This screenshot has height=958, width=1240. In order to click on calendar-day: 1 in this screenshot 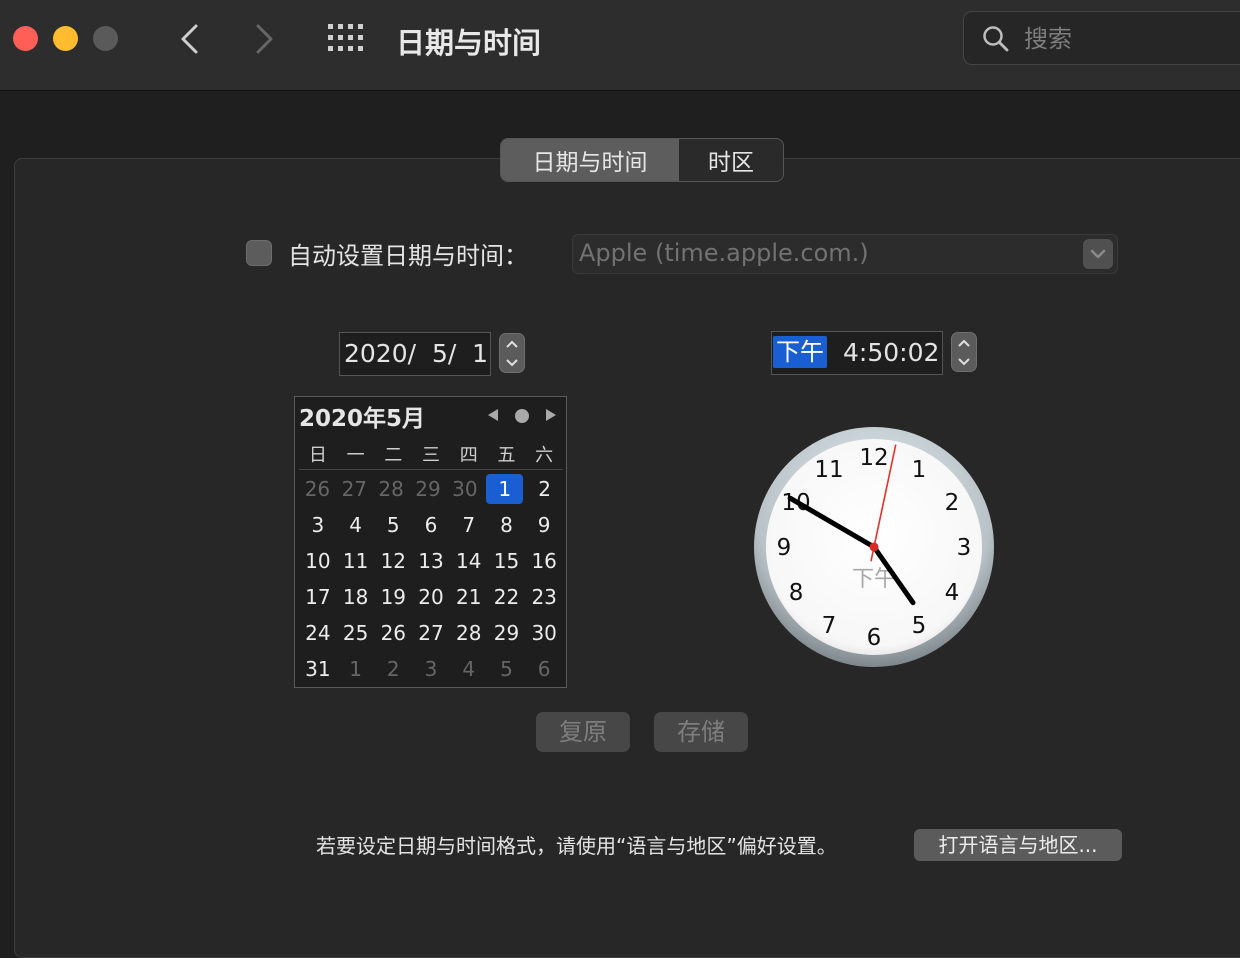, I will do `click(356, 669)`.